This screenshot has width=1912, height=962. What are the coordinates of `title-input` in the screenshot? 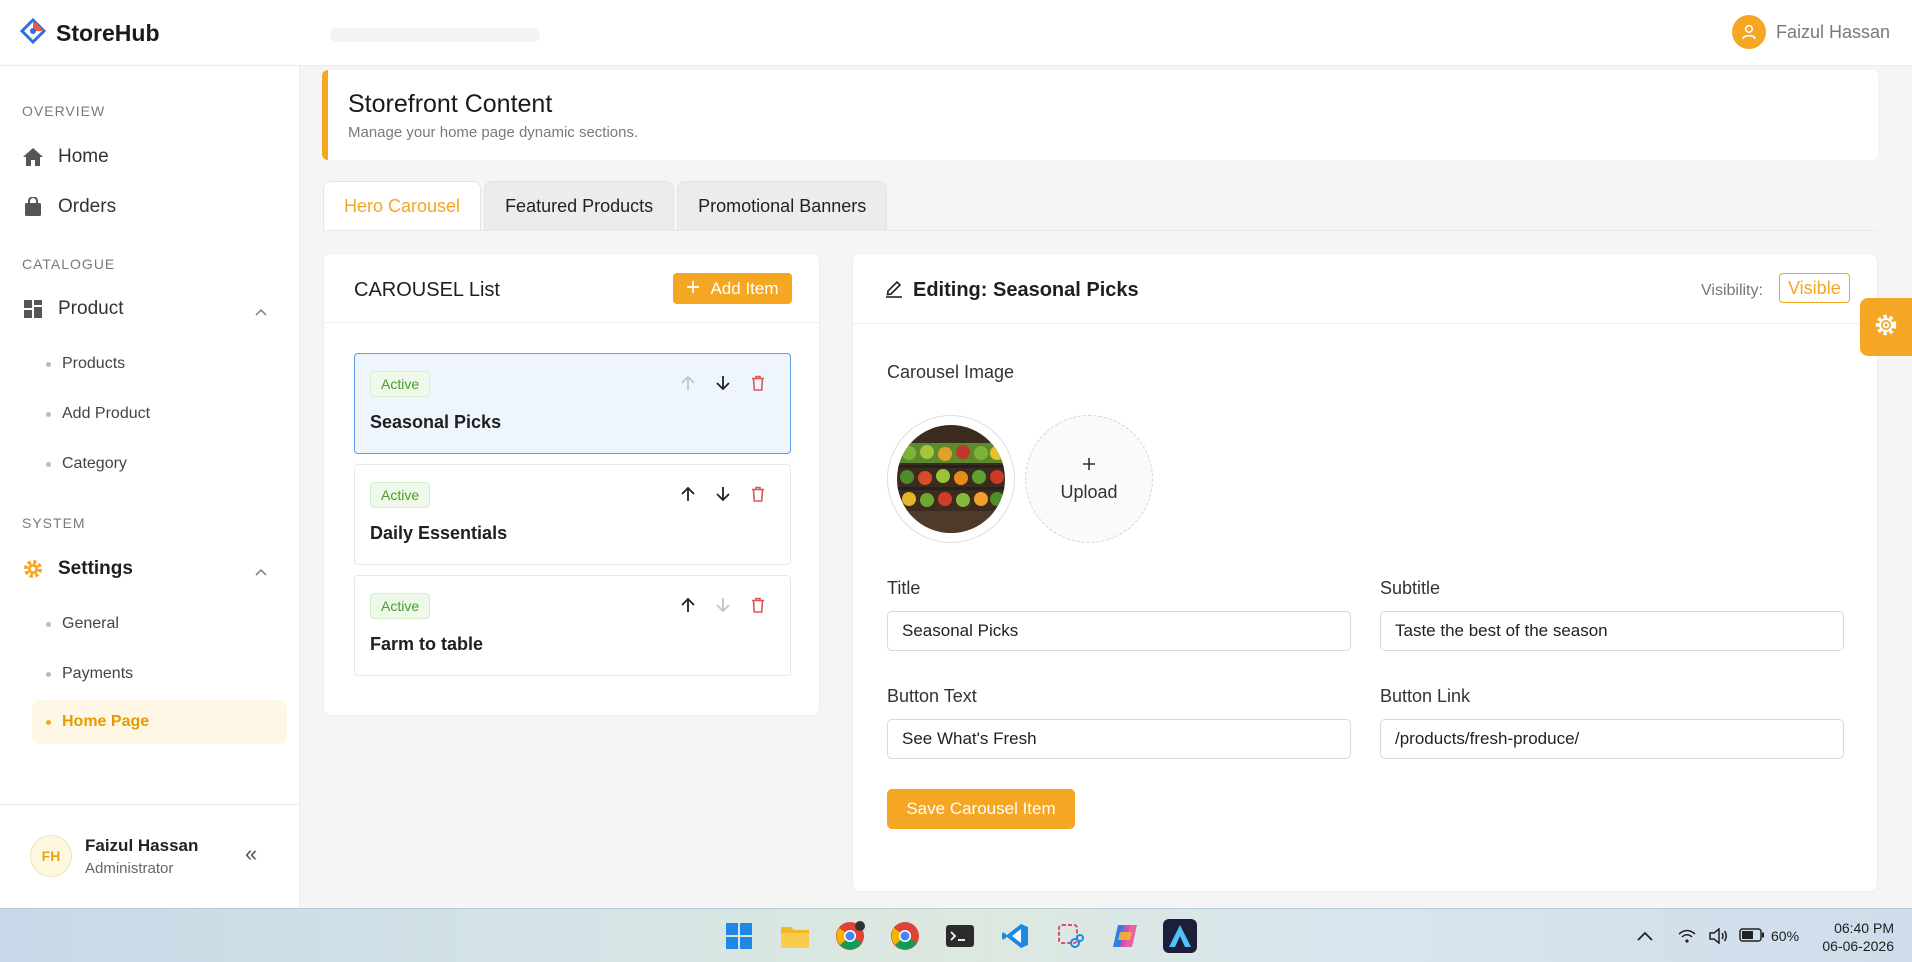 It's located at (1119, 631).